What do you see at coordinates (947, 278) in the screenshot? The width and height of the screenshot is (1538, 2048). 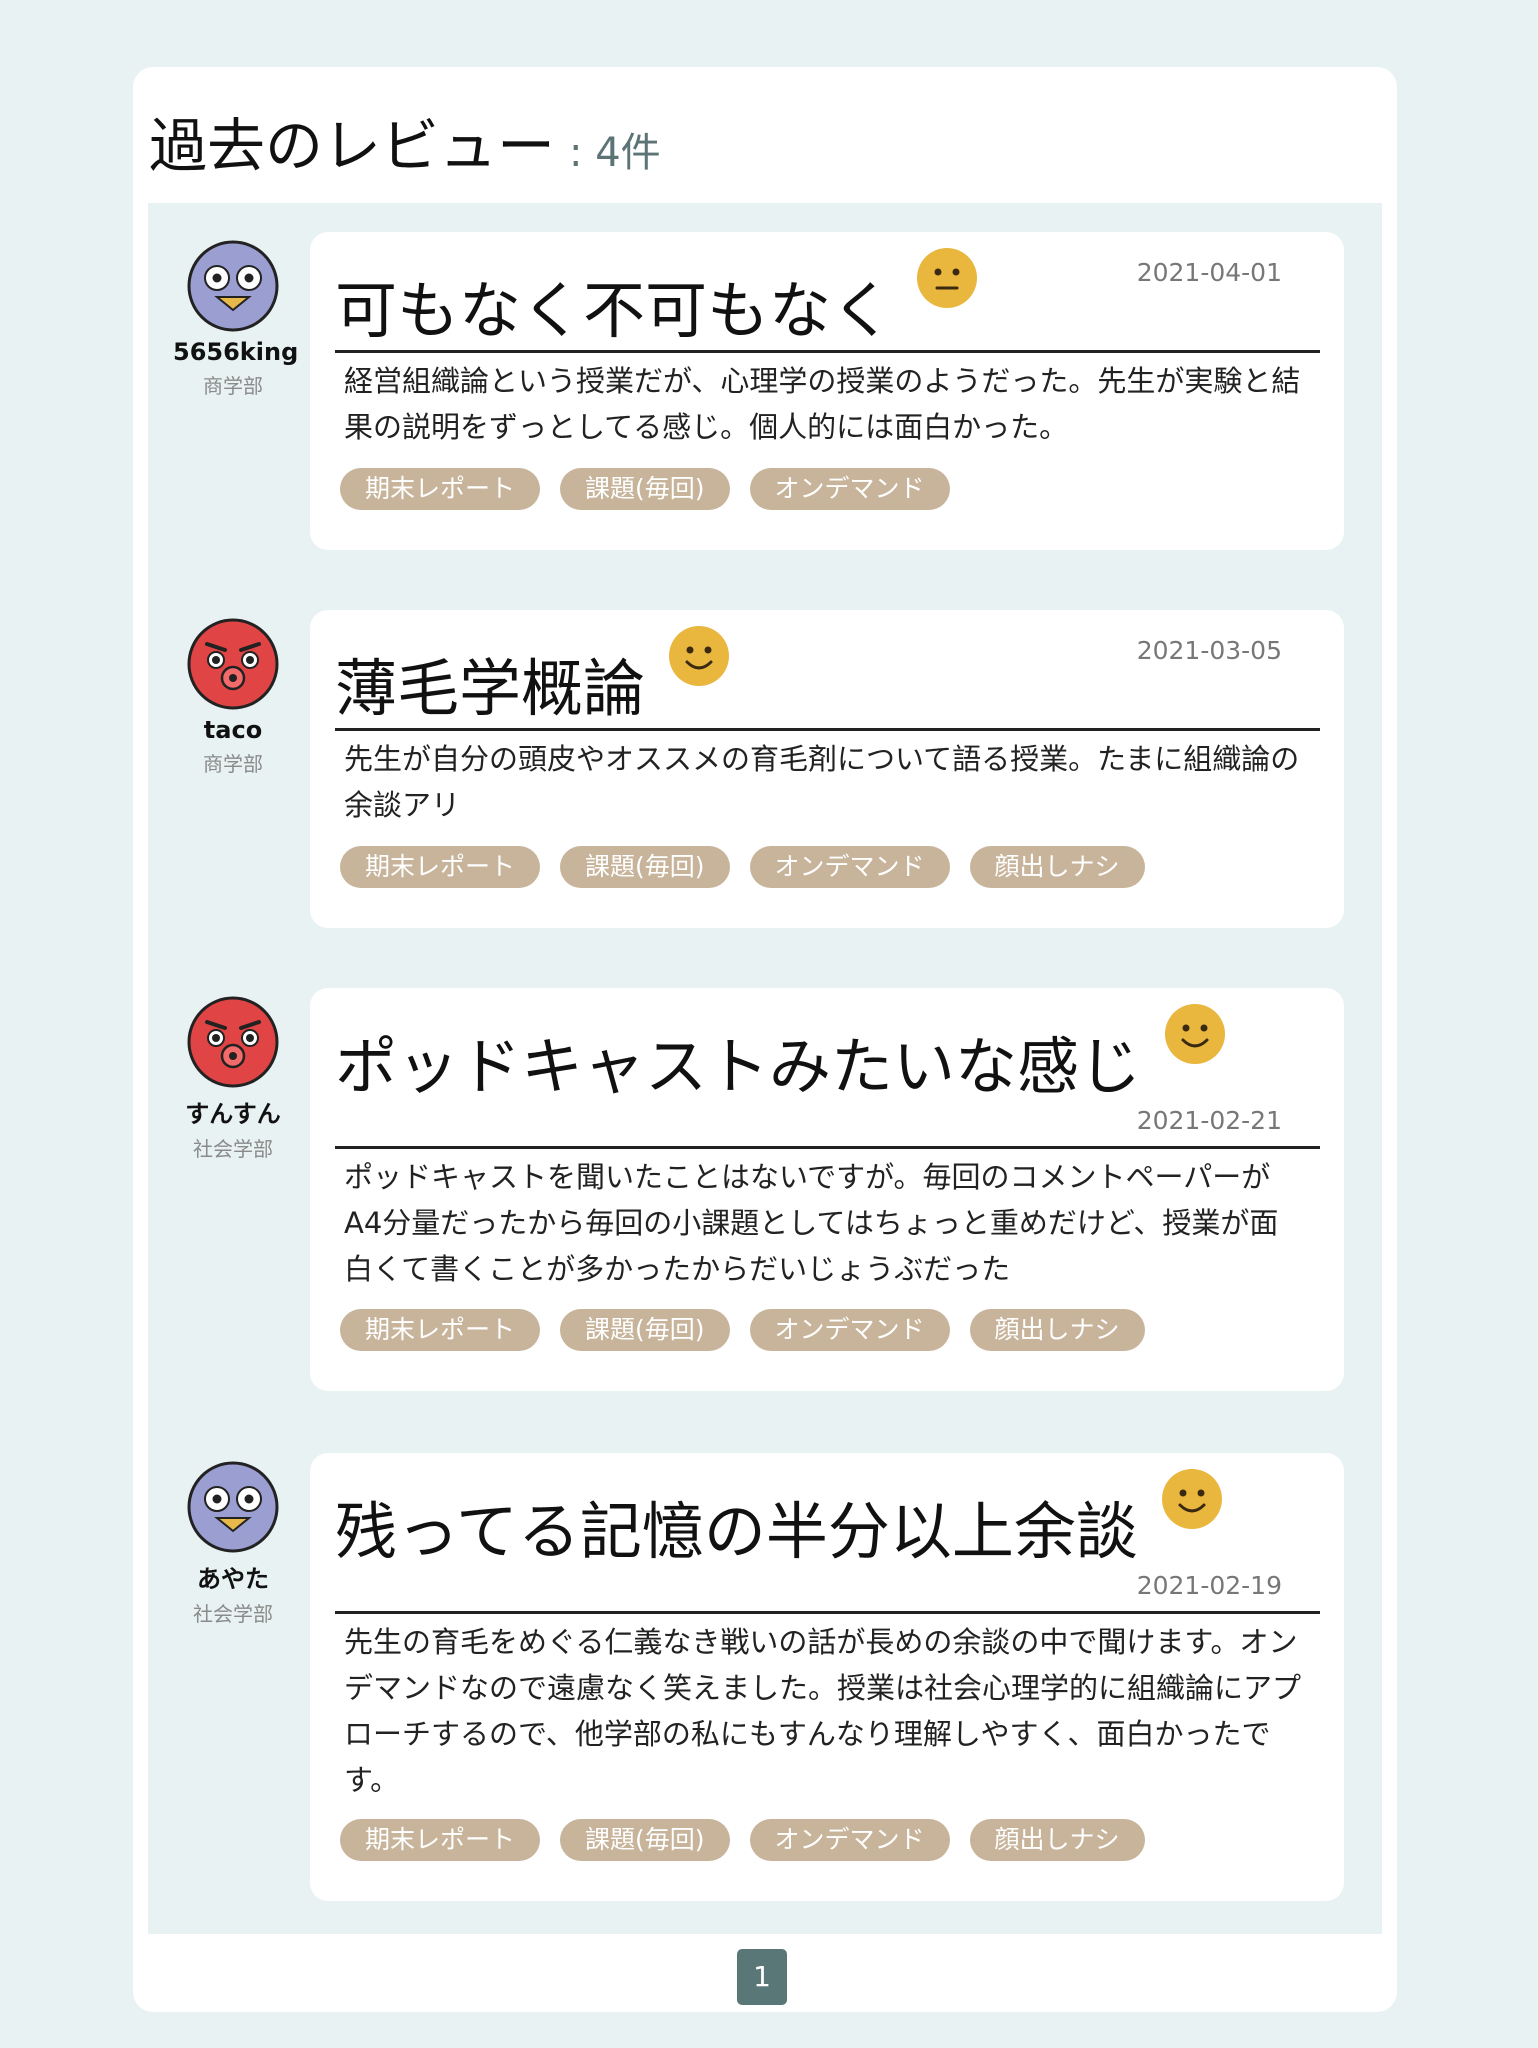 I see `neutral-face-icon` at bounding box center [947, 278].